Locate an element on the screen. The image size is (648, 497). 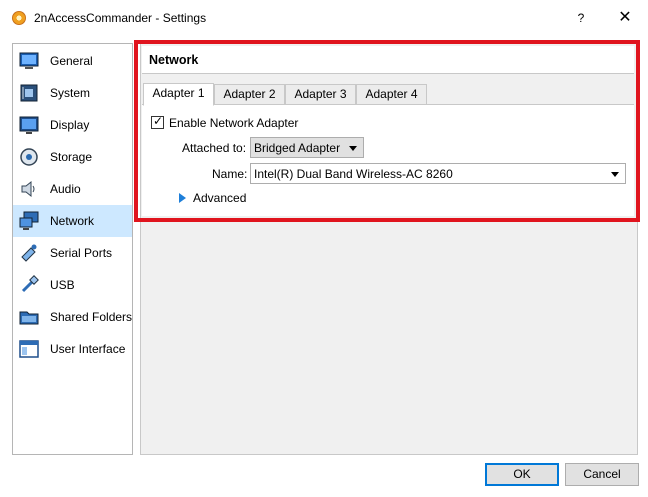
app-logo-icon is located at coordinates (19, 18).